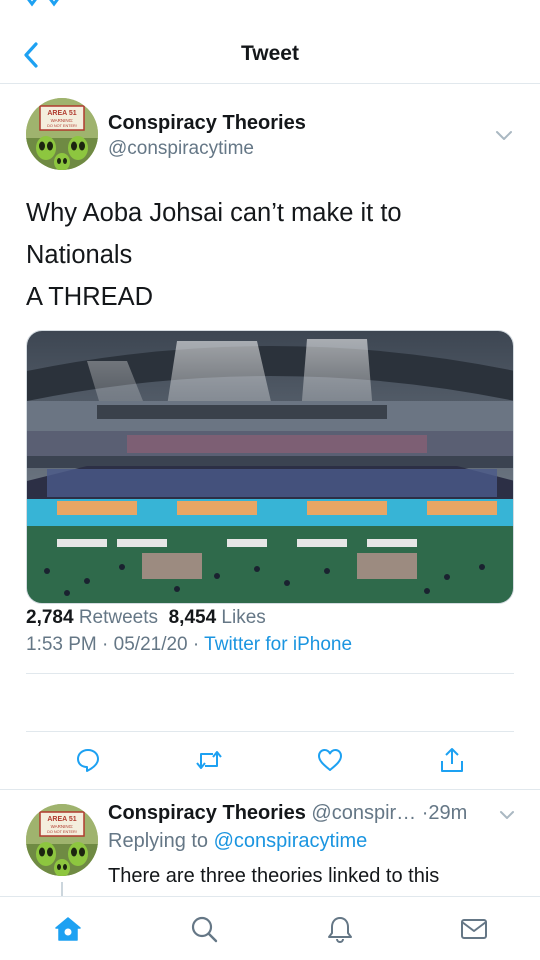 The image size is (540, 960). I want to click on likes-count: 8,454, so click(192, 617).